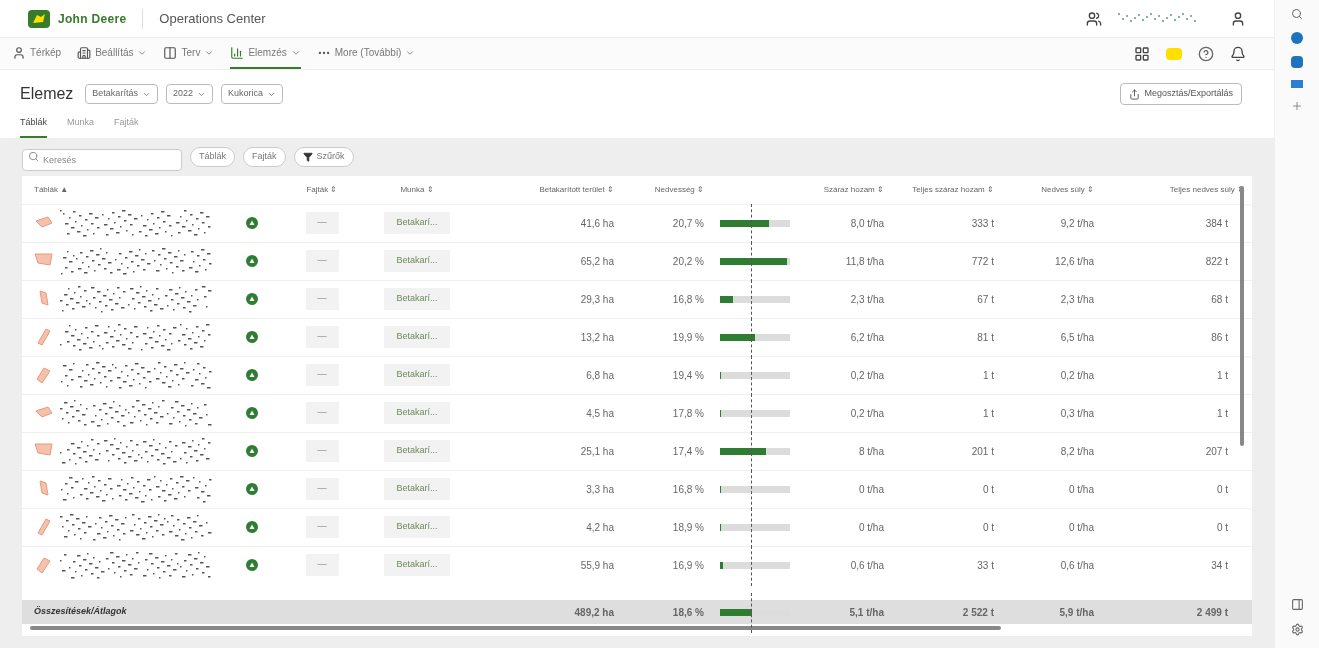 Image resolution: width=1319 pixels, height=648 pixels. Describe the element at coordinates (92, 19) in the screenshot. I see `brand-name: John Deere` at that location.